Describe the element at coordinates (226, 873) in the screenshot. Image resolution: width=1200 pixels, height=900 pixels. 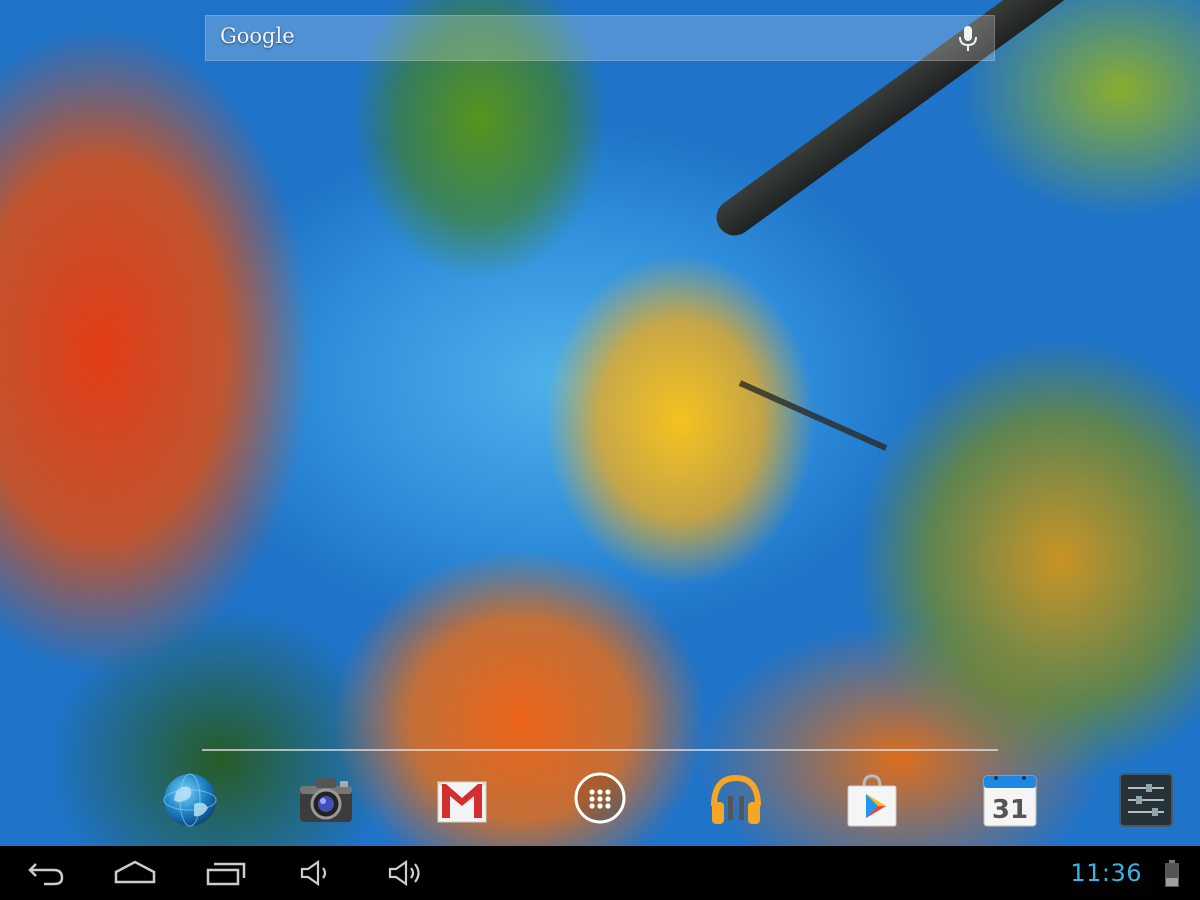
I see `recent-apps-icon` at that location.